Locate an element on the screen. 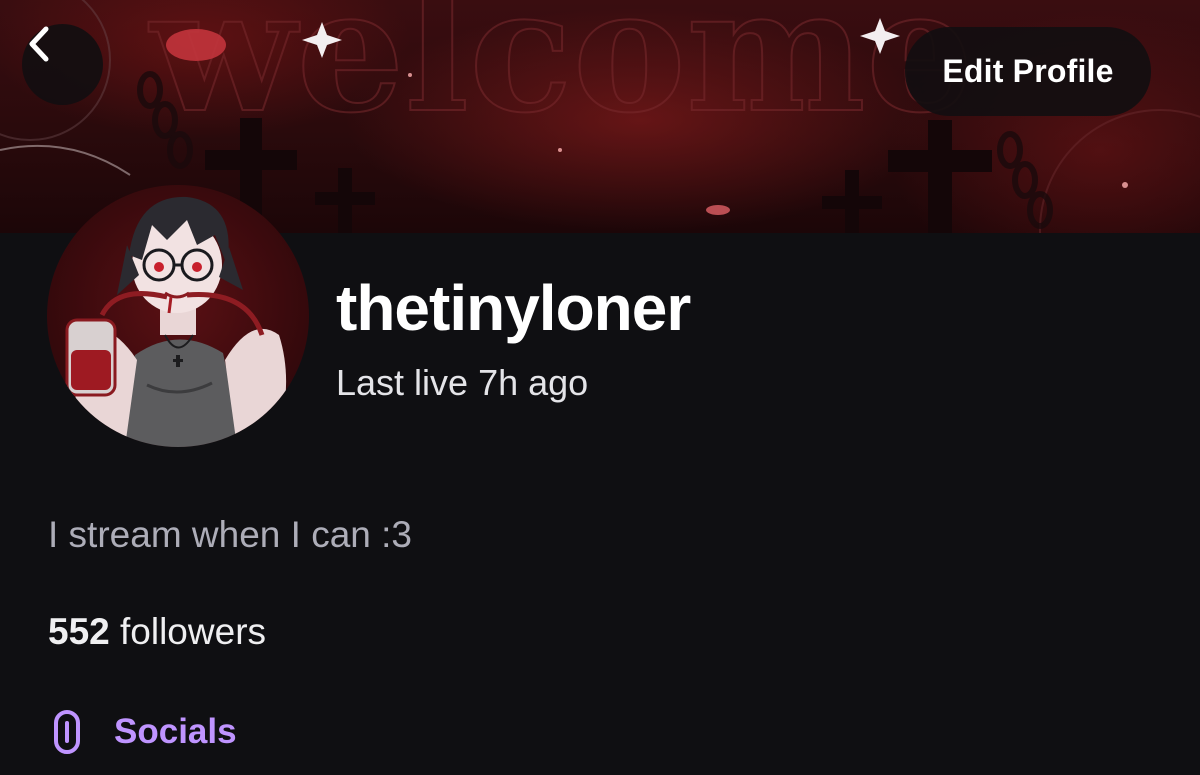 The image size is (1200, 775). edit-profile-button: Edit Profile is located at coordinates (1028, 71).